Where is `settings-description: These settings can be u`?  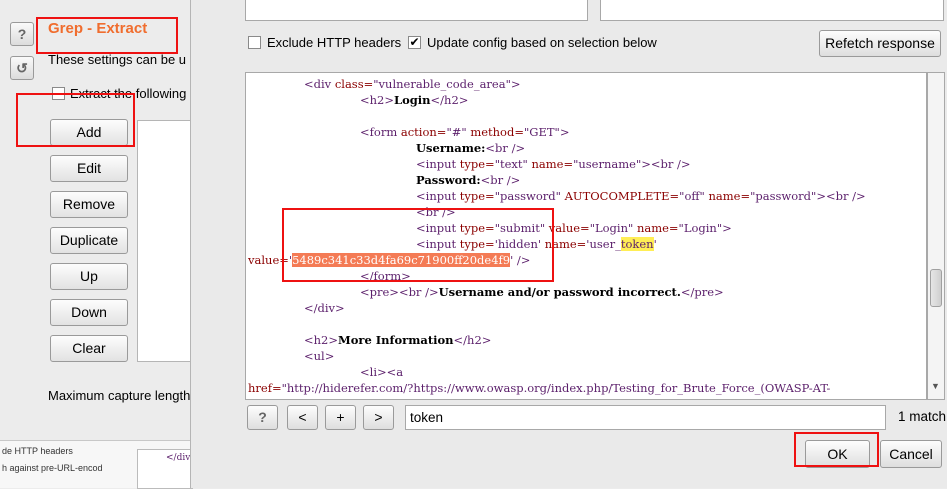
settings-description: These settings can be u is located at coordinates (117, 59).